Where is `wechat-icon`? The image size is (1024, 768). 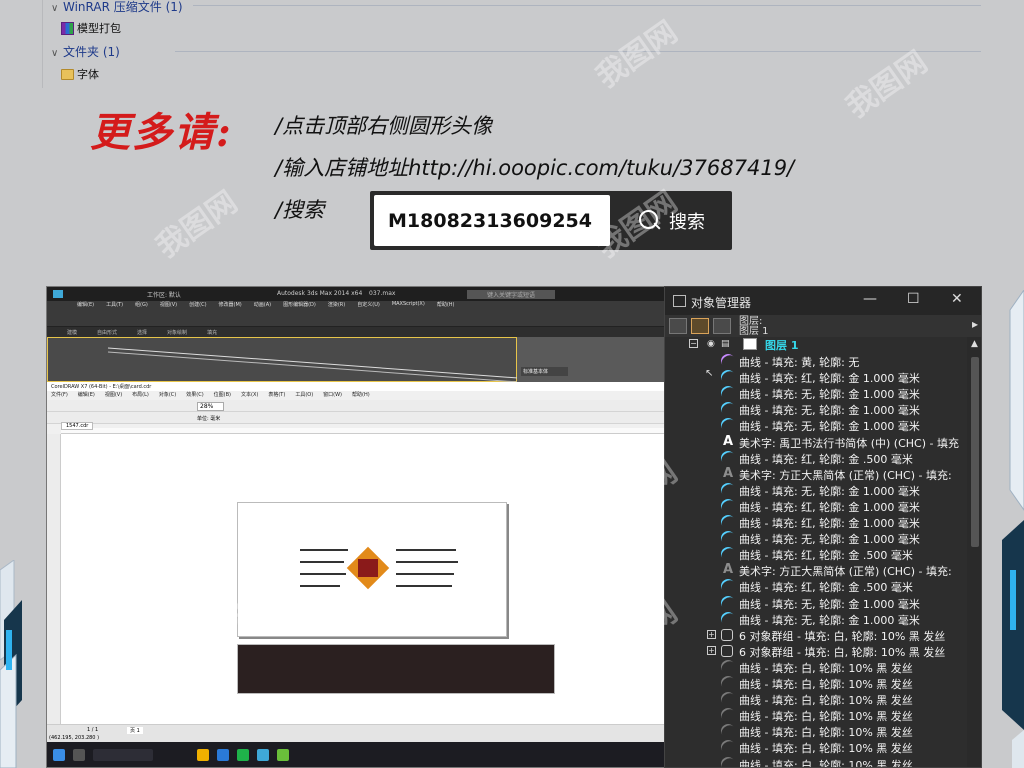
wechat-icon is located at coordinates (243, 755).